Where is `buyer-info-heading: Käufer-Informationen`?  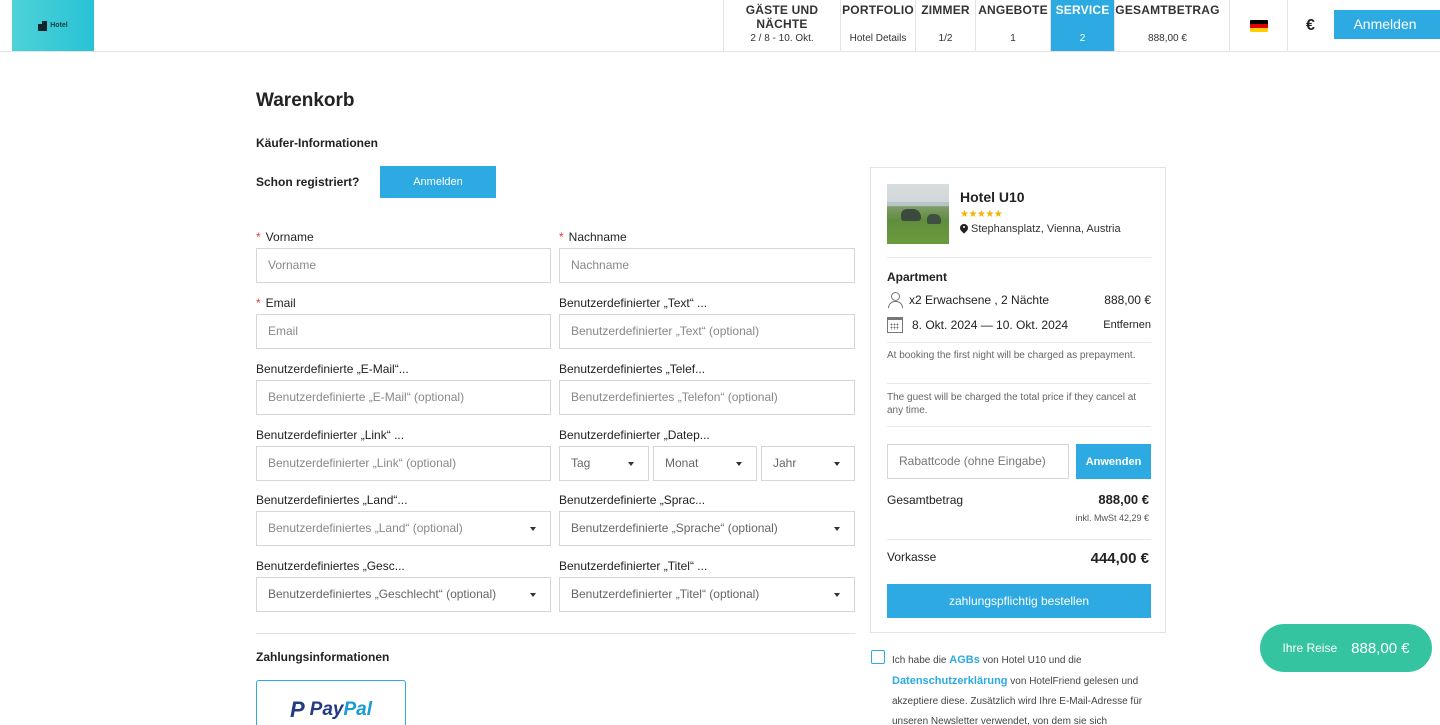 buyer-info-heading: Käufer-Informationen is located at coordinates (317, 143).